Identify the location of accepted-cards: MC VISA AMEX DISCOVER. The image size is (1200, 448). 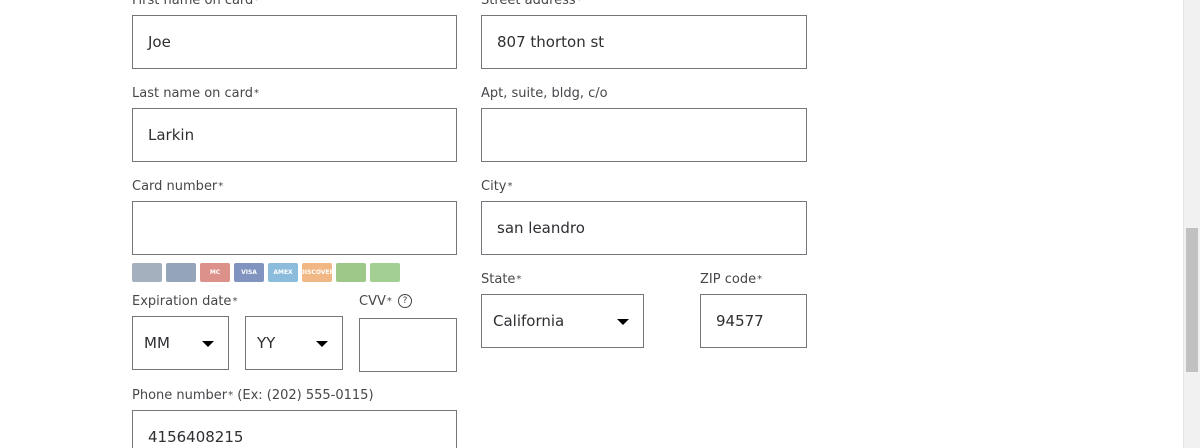
(266, 272).